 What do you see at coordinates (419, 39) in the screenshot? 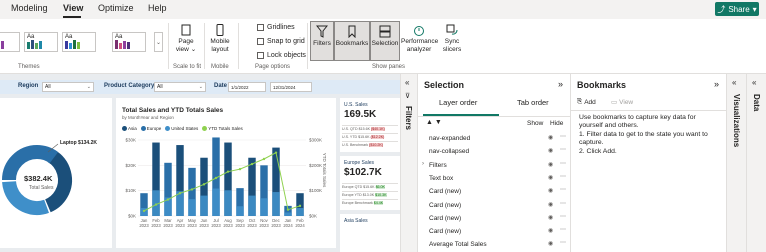
I see `performance-analyzer-button: Performance analyzer` at bounding box center [419, 39].